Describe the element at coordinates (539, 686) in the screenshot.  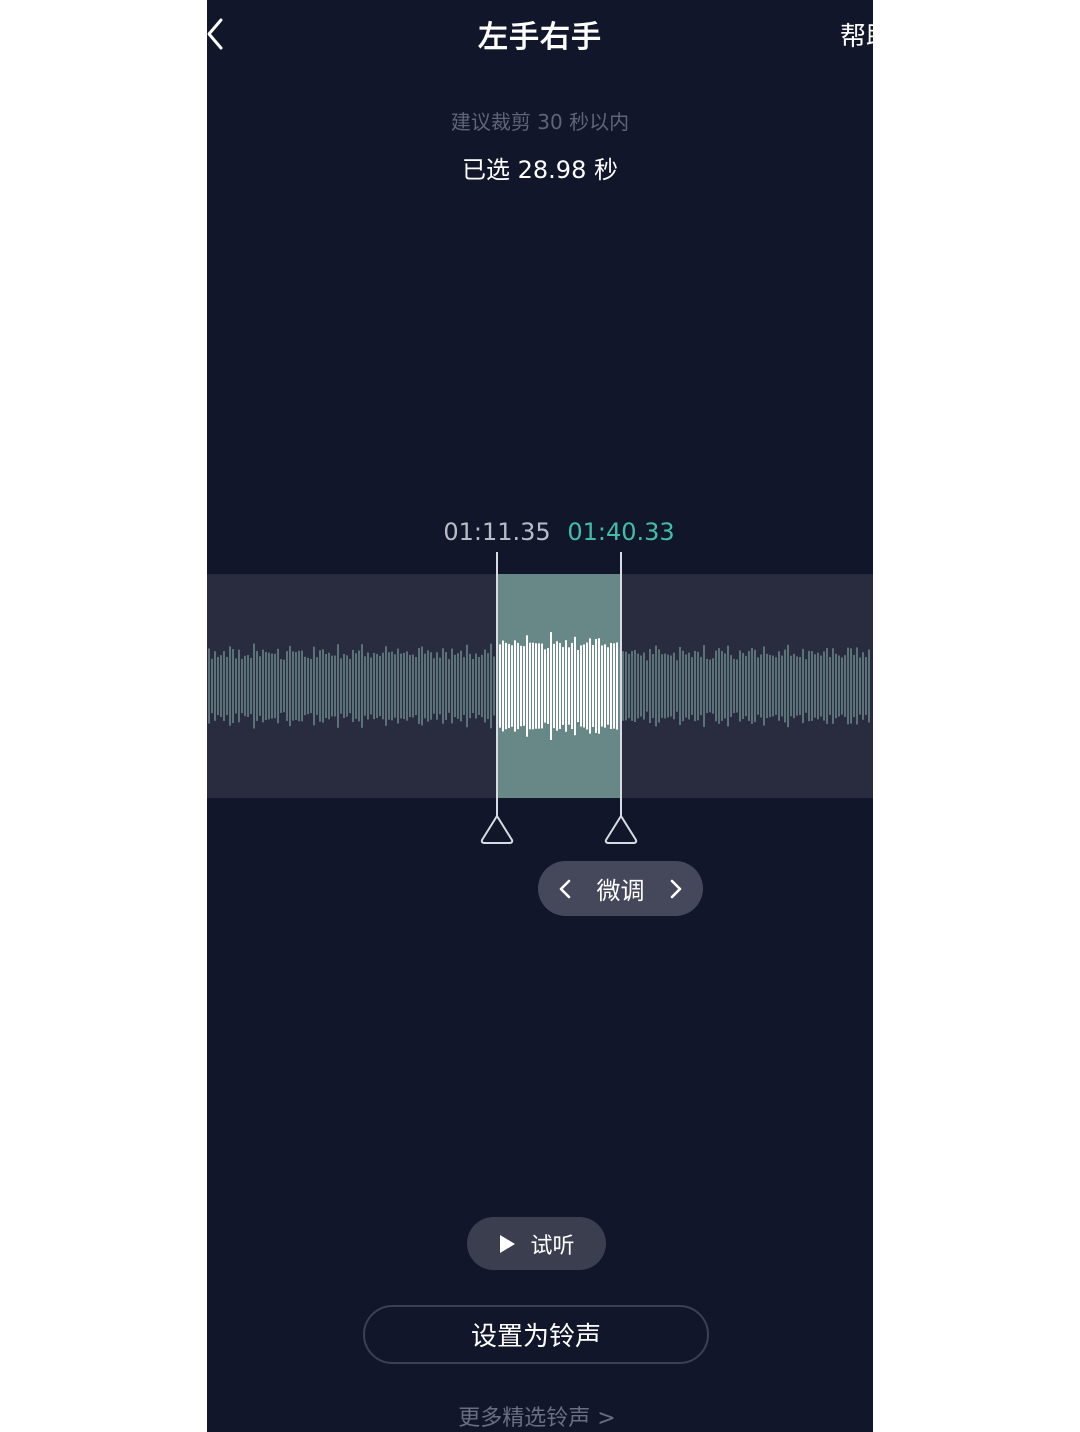
I see `waveform` at that location.